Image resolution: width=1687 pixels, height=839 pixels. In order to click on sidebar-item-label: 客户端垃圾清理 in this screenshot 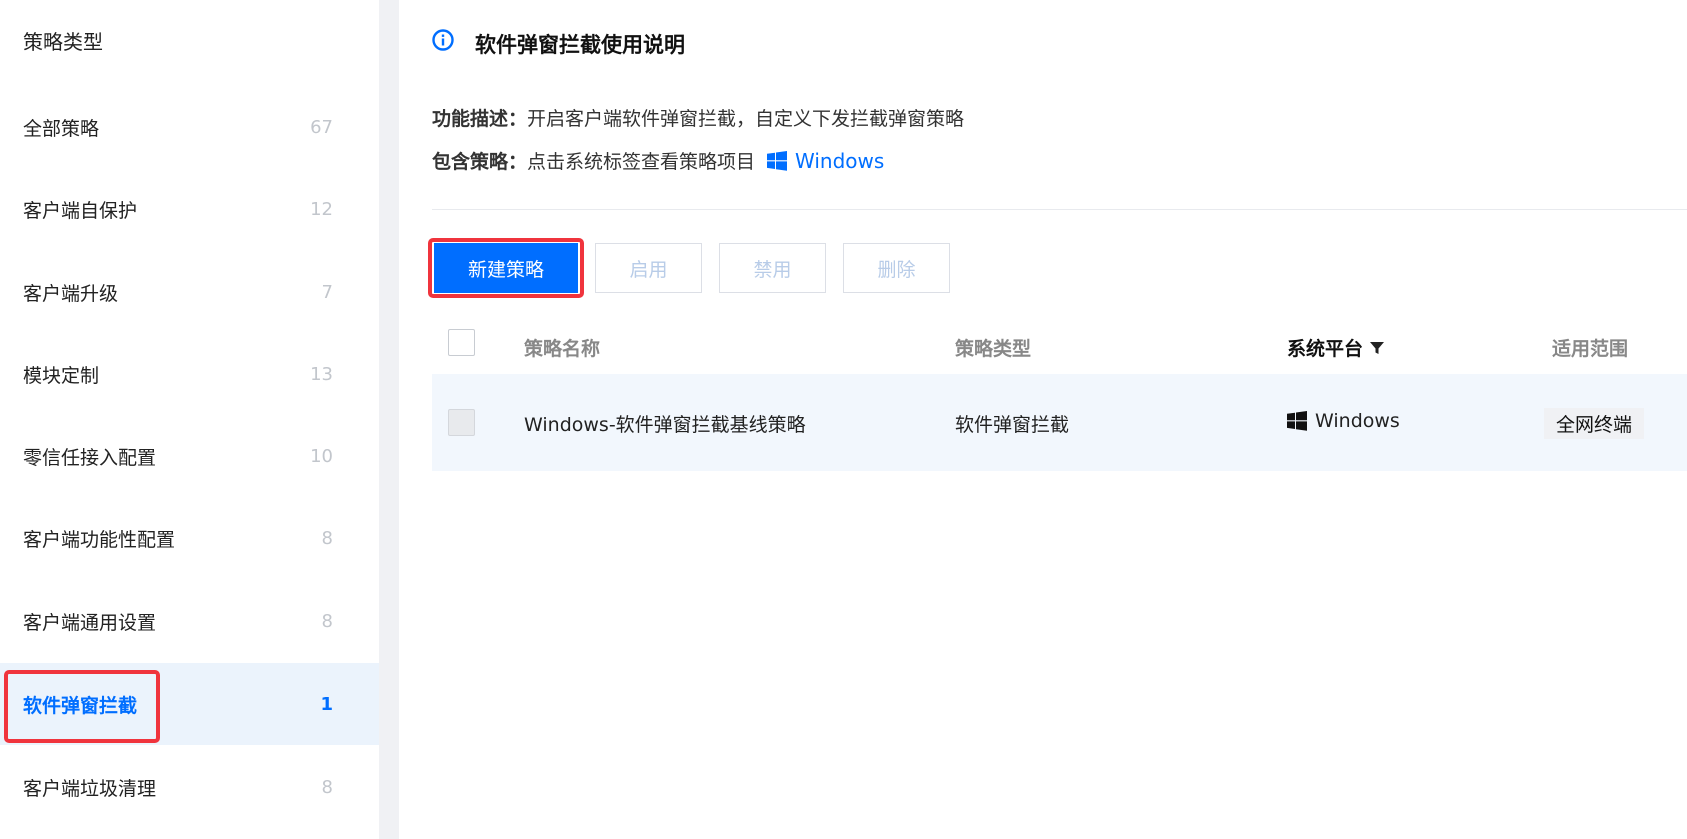, I will do `click(90, 788)`.